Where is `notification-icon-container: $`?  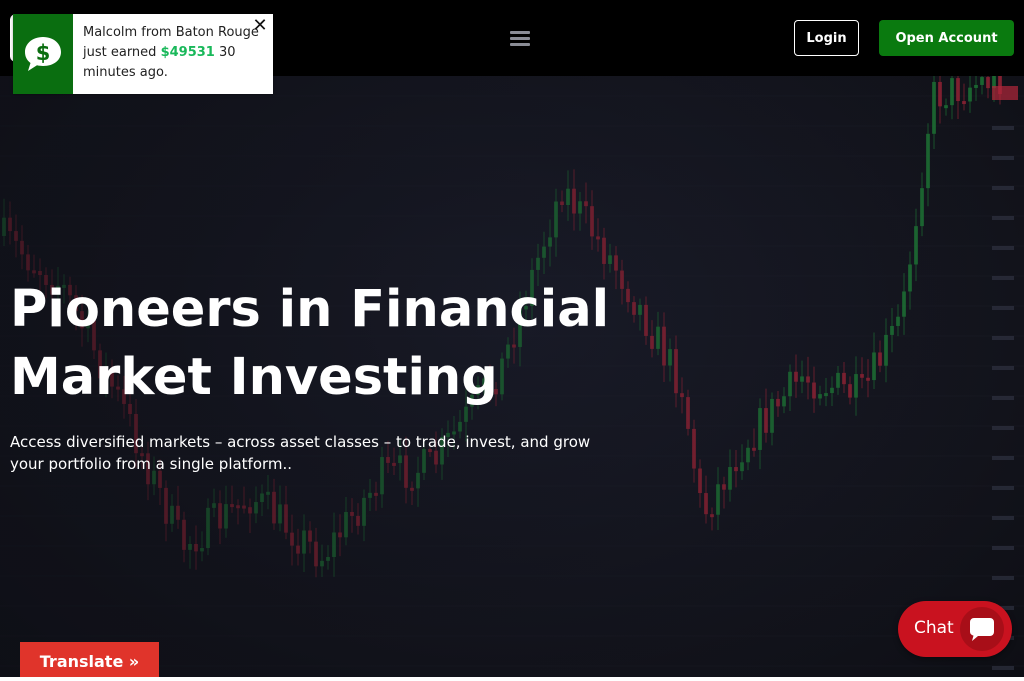
notification-icon-container: $ is located at coordinates (43, 54).